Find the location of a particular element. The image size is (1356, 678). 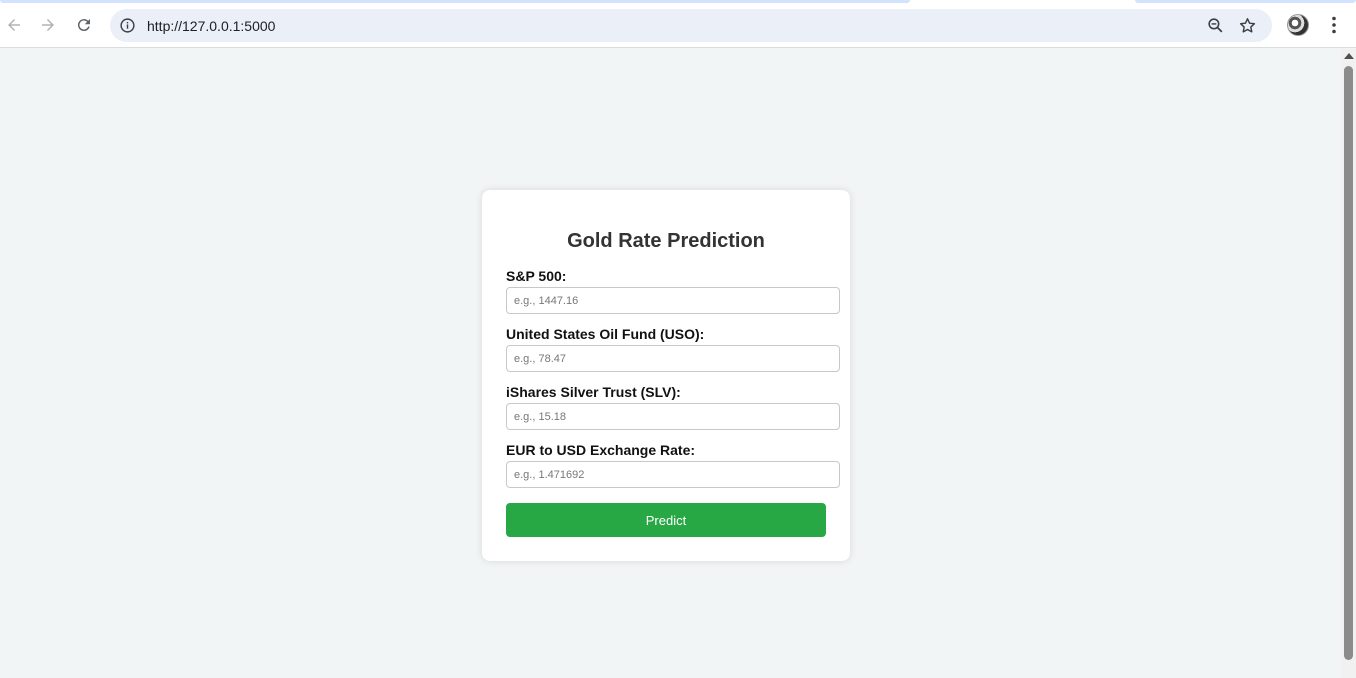

sp500-label: S&P 500: is located at coordinates (536, 276).